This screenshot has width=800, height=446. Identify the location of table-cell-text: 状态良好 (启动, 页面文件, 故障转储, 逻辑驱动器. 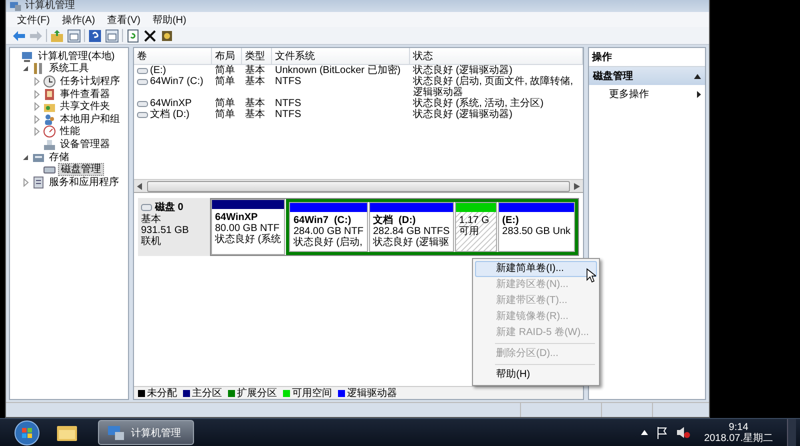
(493, 87).